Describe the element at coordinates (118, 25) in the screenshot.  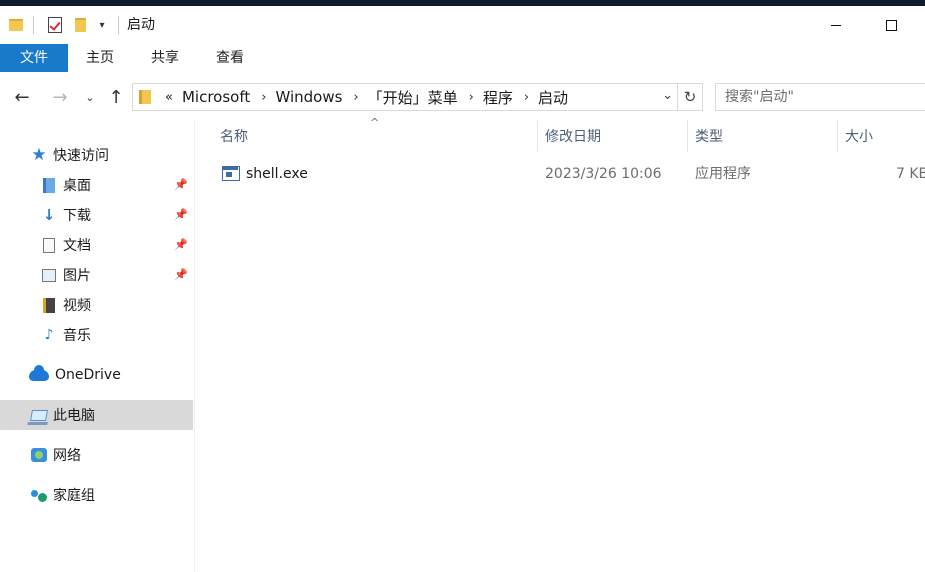
I see `title-divider` at that location.